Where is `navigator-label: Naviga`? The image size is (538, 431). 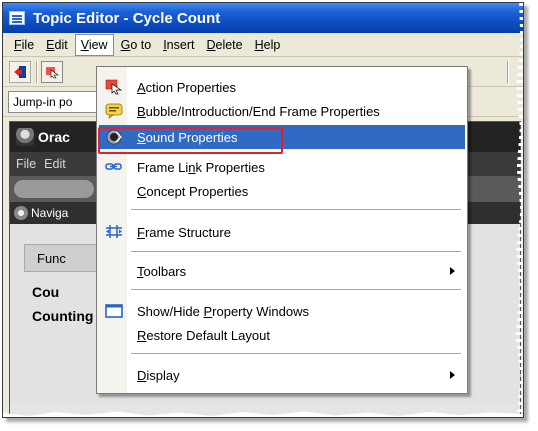 navigator-label: Naviga is located at coordinates (50, 213).